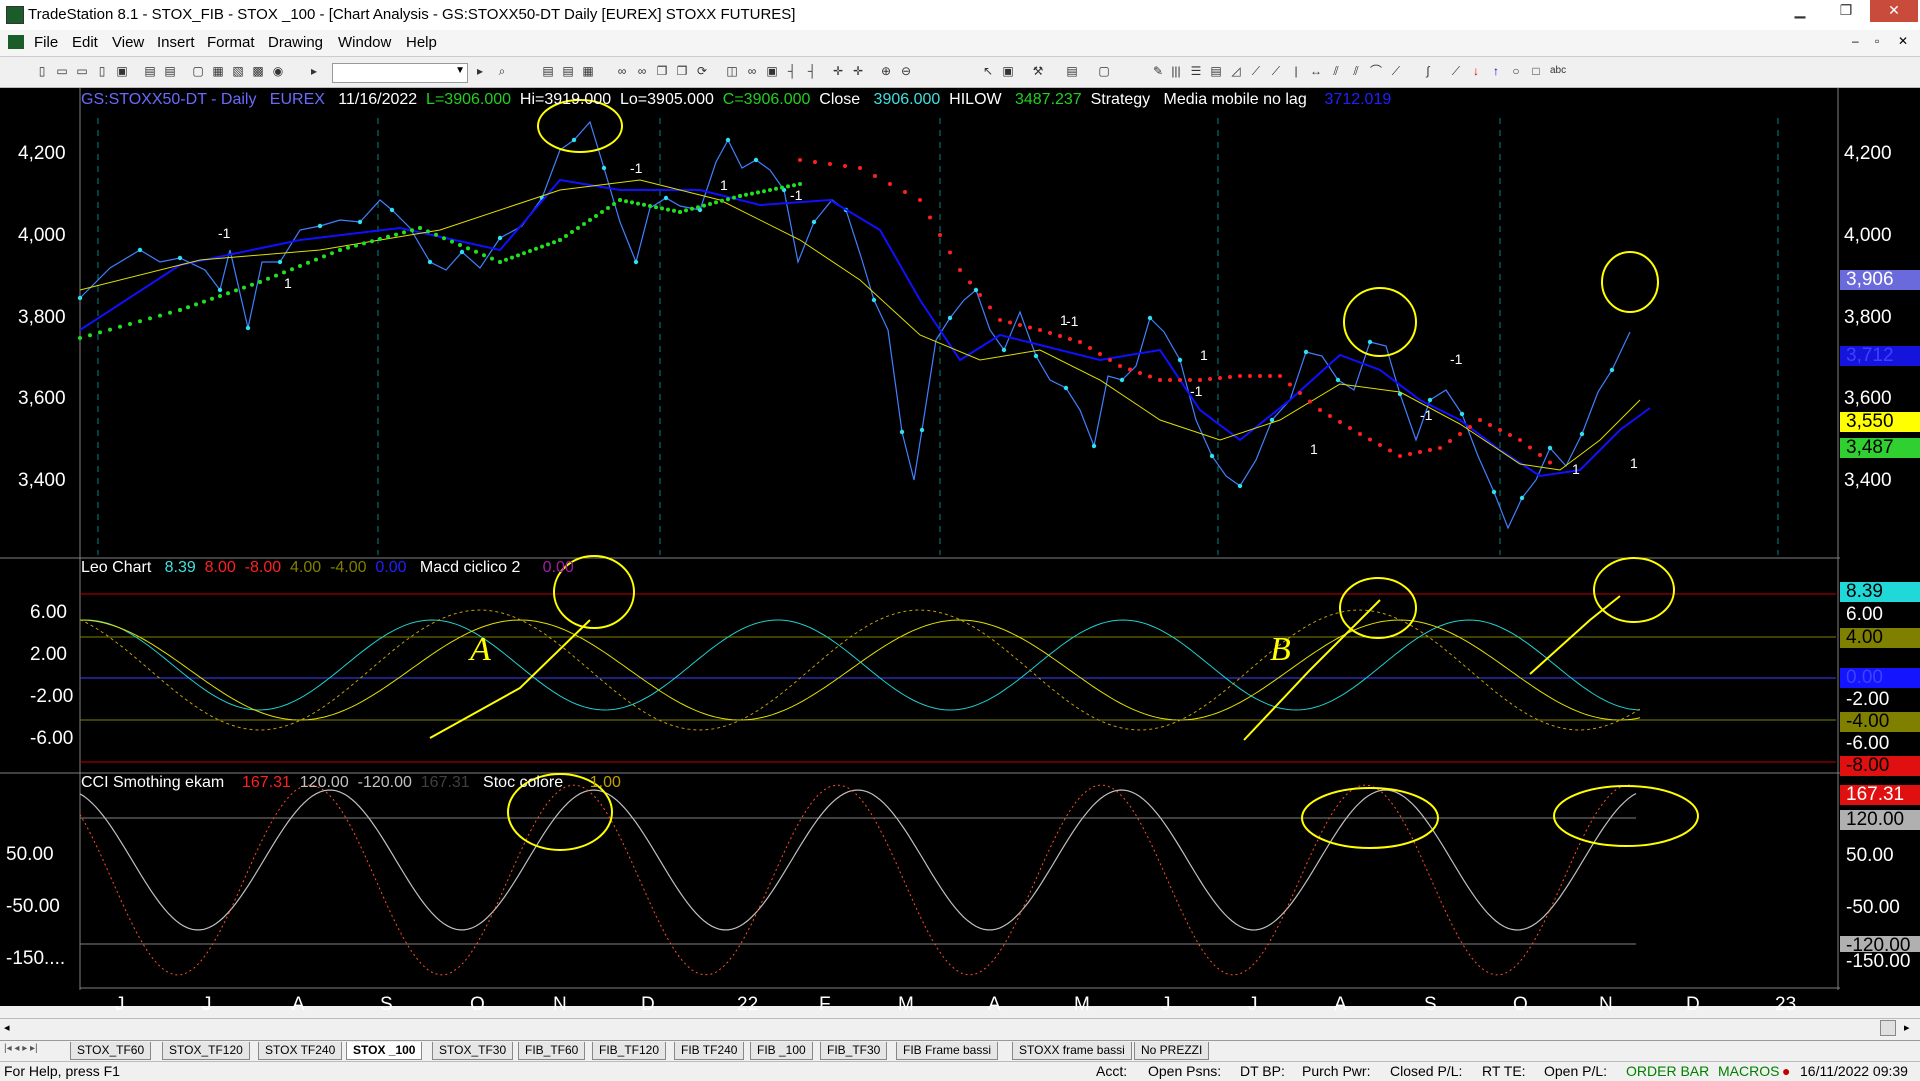 The image size is (1920, 1081). I want to click on link-icon: ∞, so click(622, 71).